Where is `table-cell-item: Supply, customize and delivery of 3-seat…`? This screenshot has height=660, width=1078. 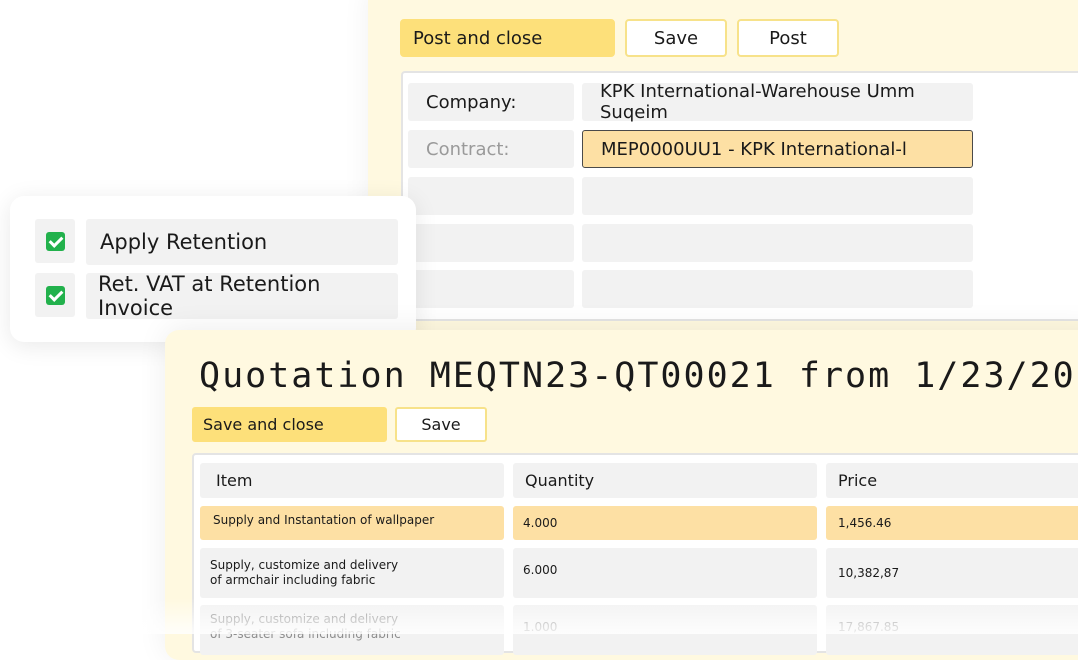
table-cell-item: Supply, customize and delivery of 3-seat… is located at coordinates (352, 630).